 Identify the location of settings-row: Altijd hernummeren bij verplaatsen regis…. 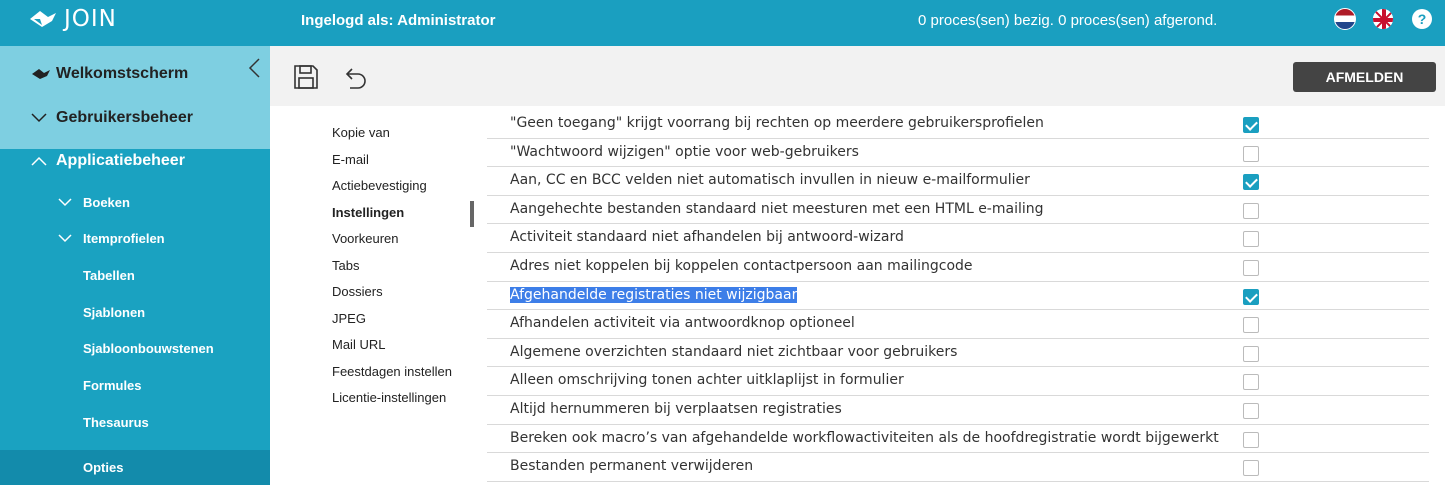
(958, 410).